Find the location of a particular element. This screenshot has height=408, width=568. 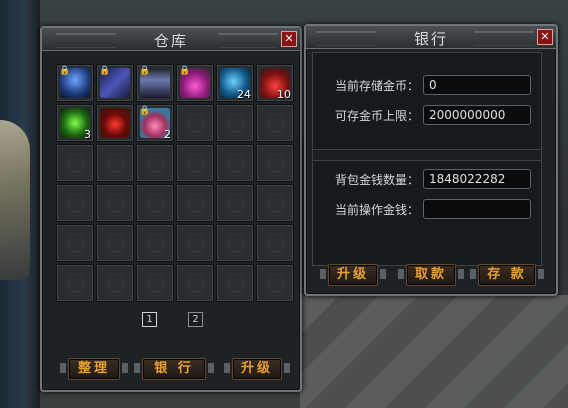

stored-gold-label: 当前存储金币： is located at coordinates (376, 86).